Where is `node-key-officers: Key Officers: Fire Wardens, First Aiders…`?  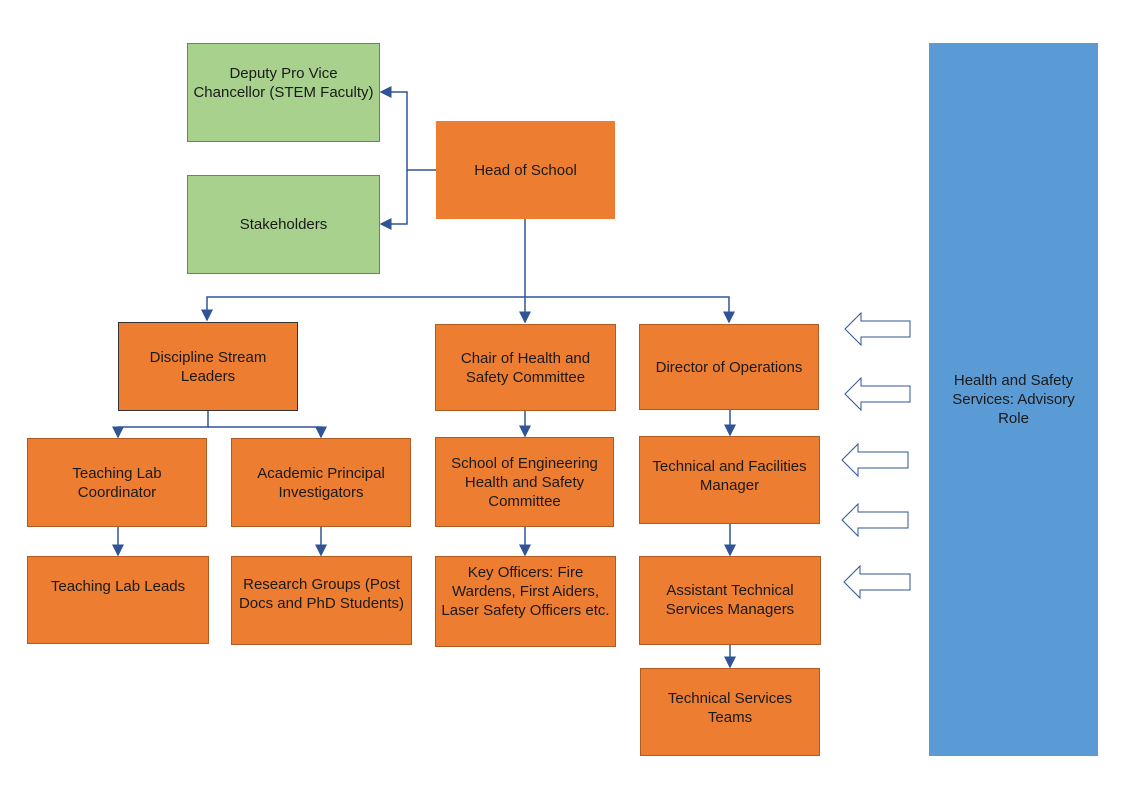 node-key-officers: Key Officers: Fire Wardens, First Aiders… is located at coordinates (525, 601).